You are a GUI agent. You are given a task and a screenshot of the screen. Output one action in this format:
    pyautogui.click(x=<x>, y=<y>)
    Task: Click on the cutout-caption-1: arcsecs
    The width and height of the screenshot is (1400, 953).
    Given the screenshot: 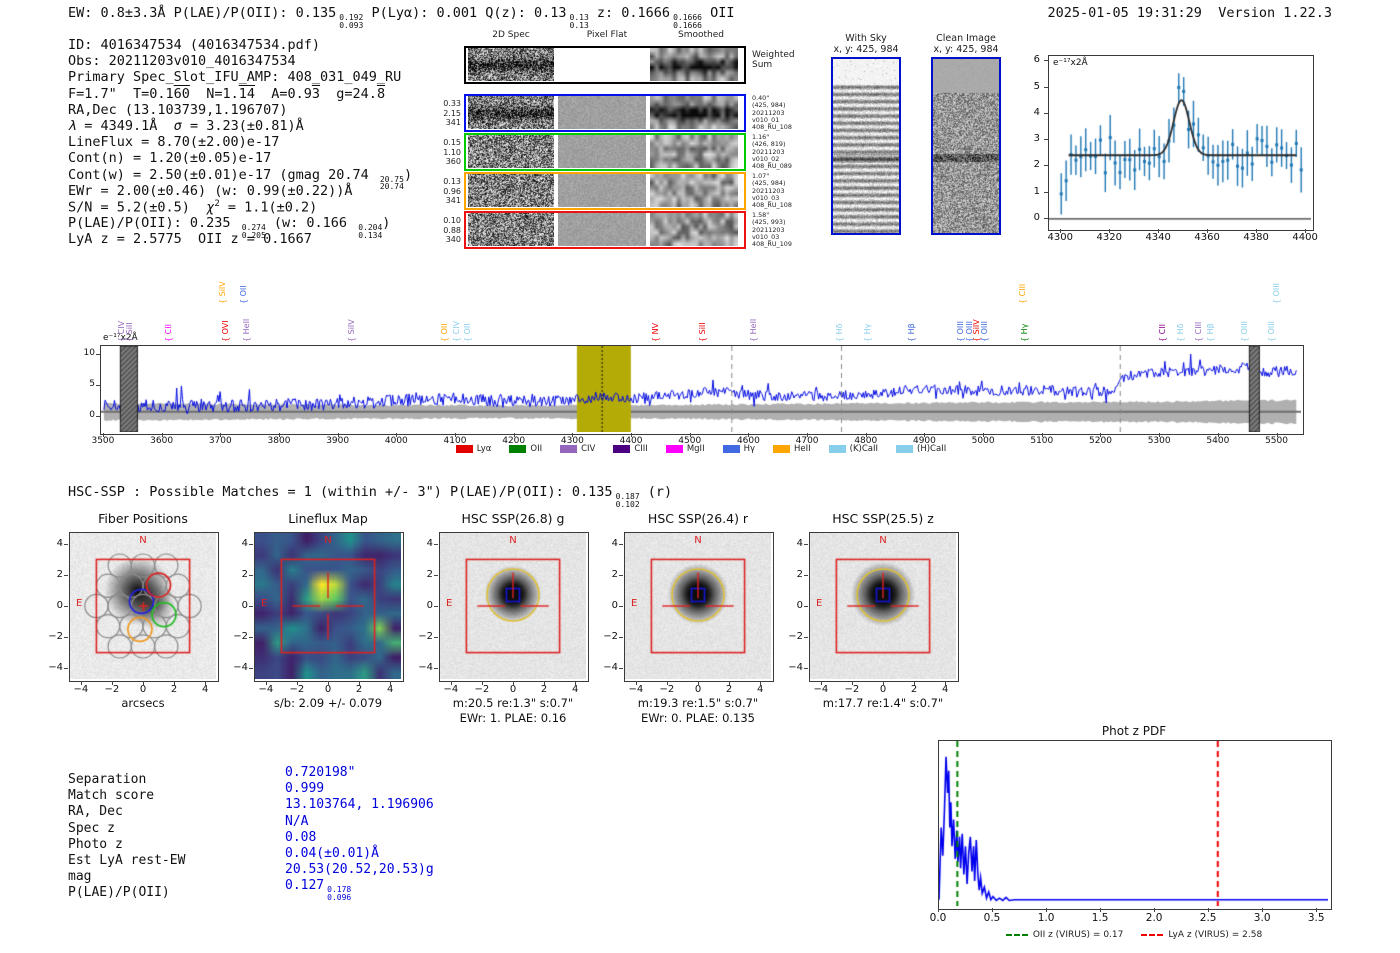 What is the action you would take?
    pyautogui.click(x=143, y=703)
    